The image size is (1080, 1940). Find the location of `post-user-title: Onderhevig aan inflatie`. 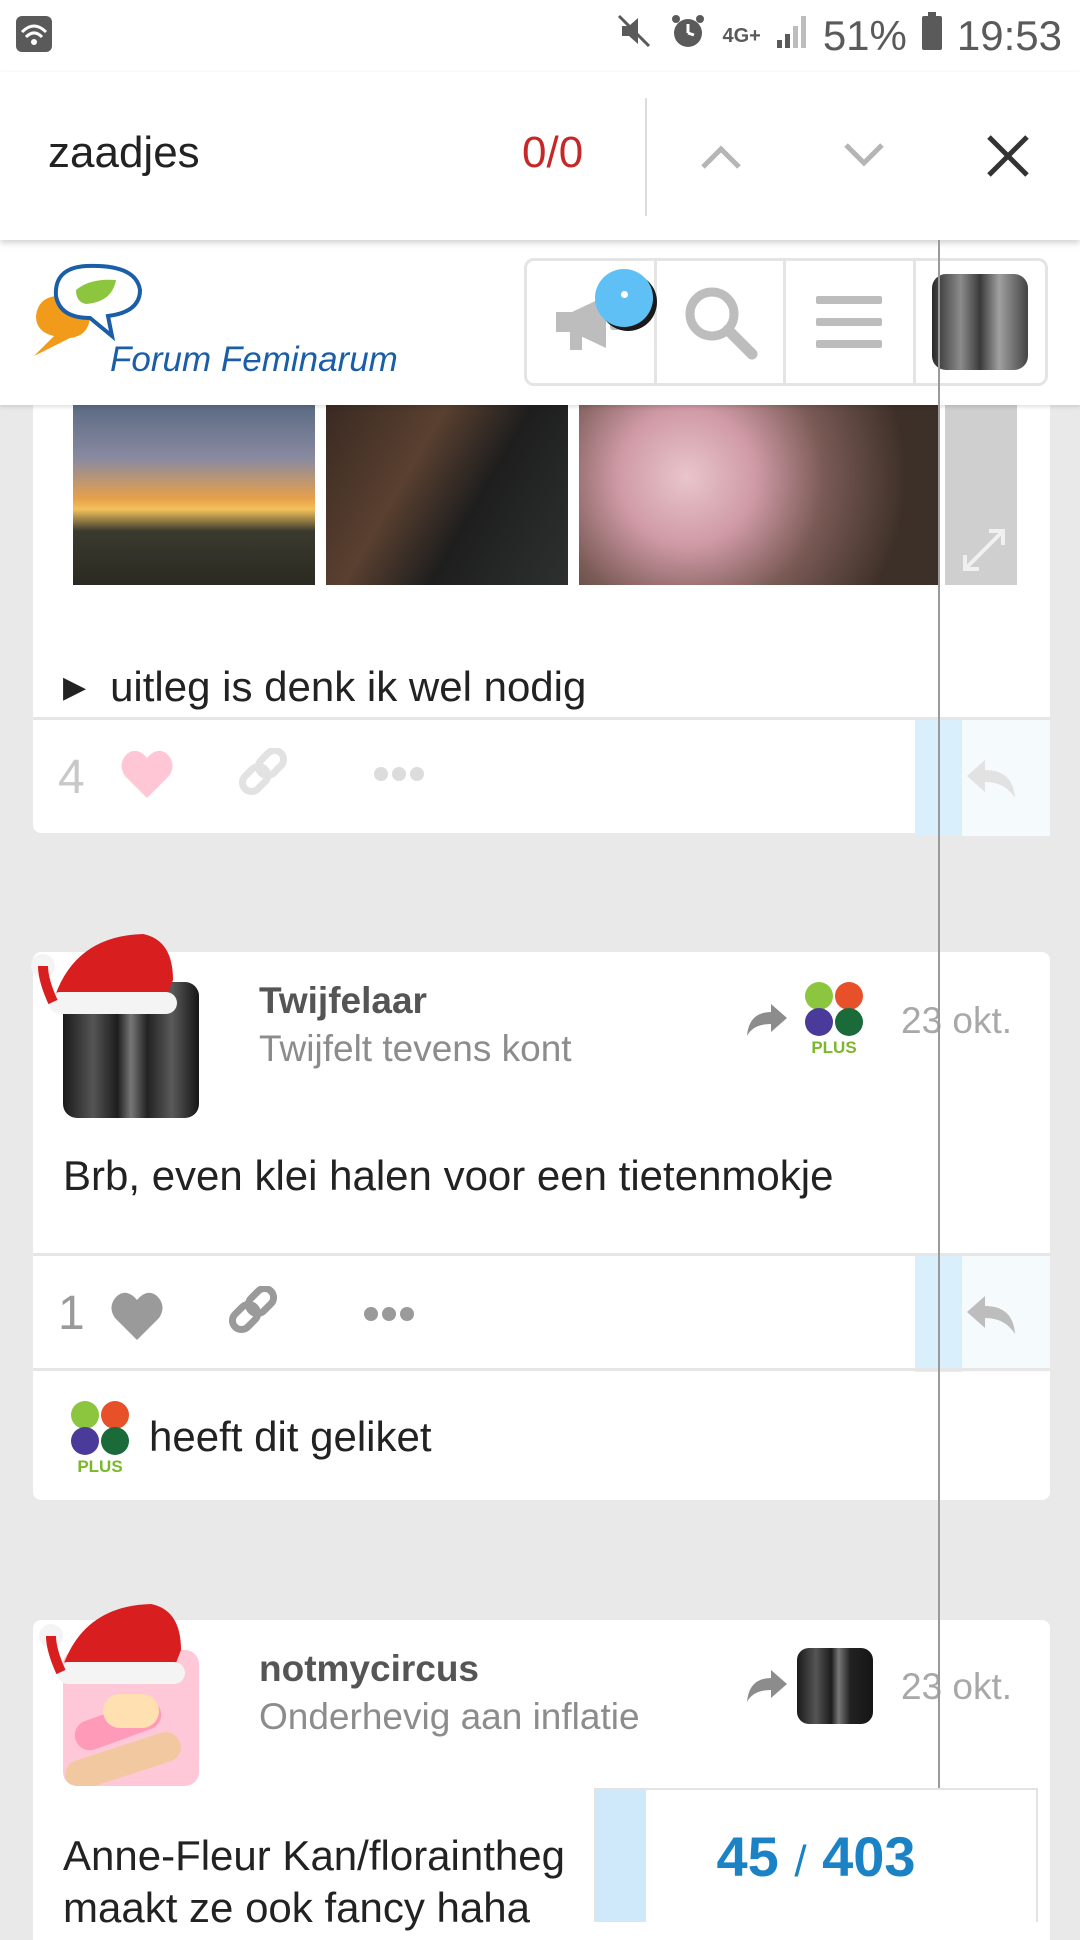

post-user-title: Onderhevig aan inflatie is located at coordinates (449, 1716).